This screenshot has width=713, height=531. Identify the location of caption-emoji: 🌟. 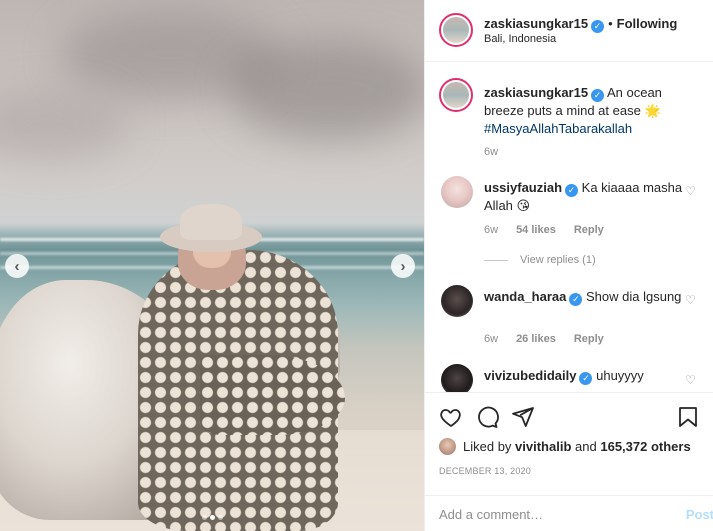
(652, 110).